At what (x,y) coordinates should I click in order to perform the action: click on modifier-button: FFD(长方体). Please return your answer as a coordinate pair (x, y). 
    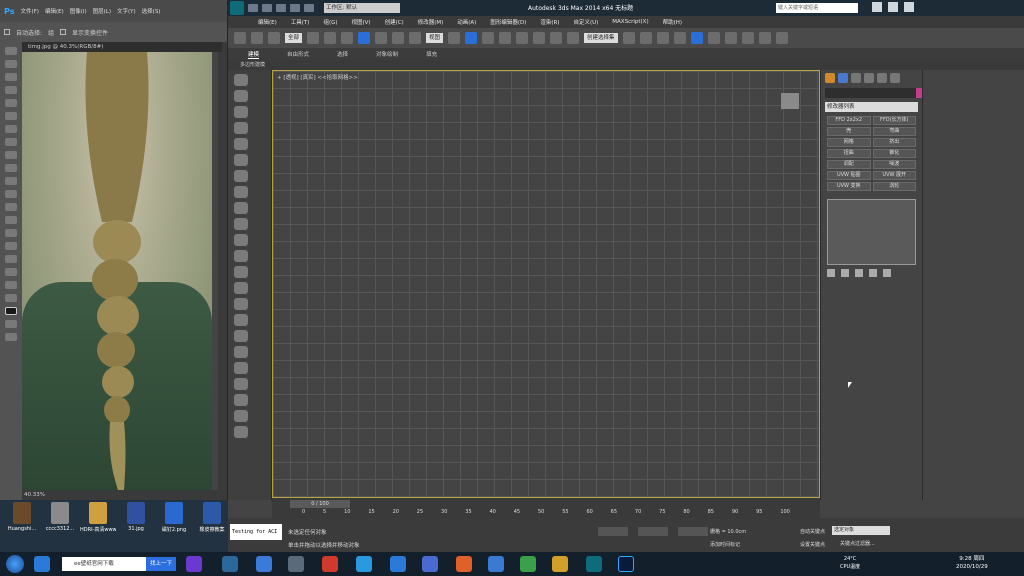
    Looking at the image, I should click on (894, 120).